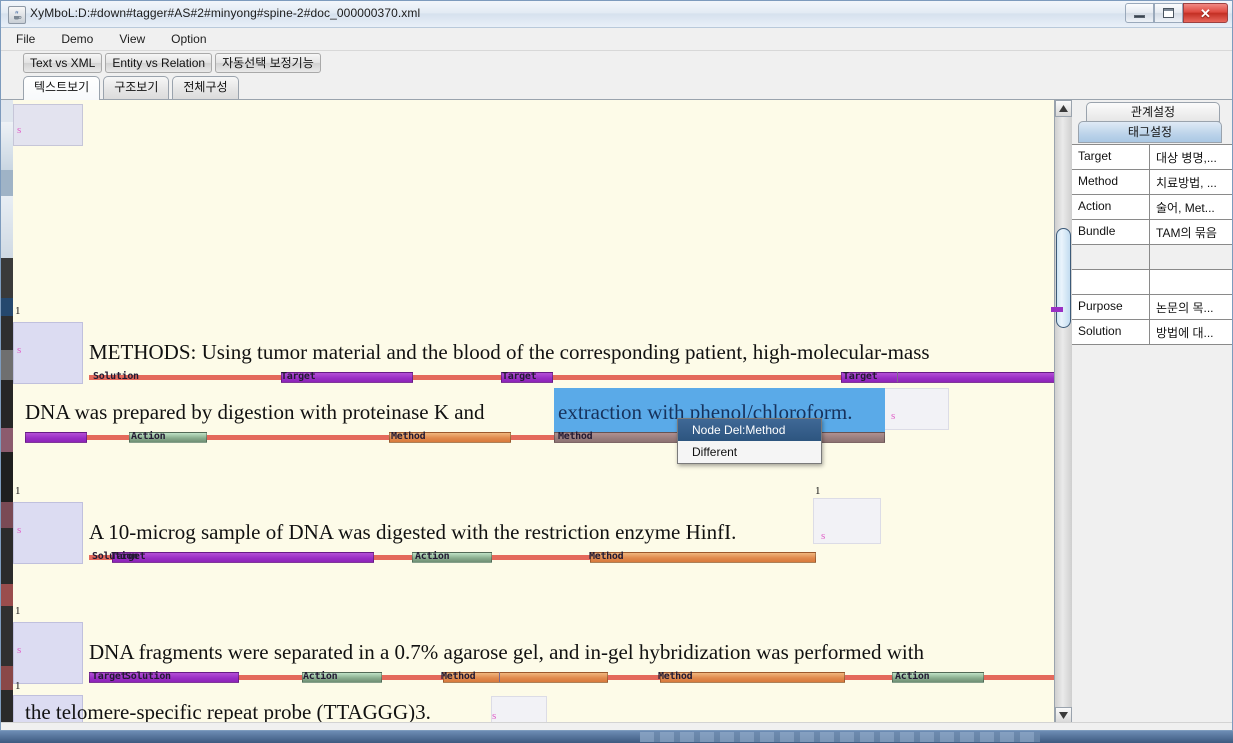 The width and height of the screenshot is (1233, 743). What do you see at coordinates (63, 63) in the screenshot?
I see `text-vs-xml-button: Text vs XML` at bounding box center [63, 63].